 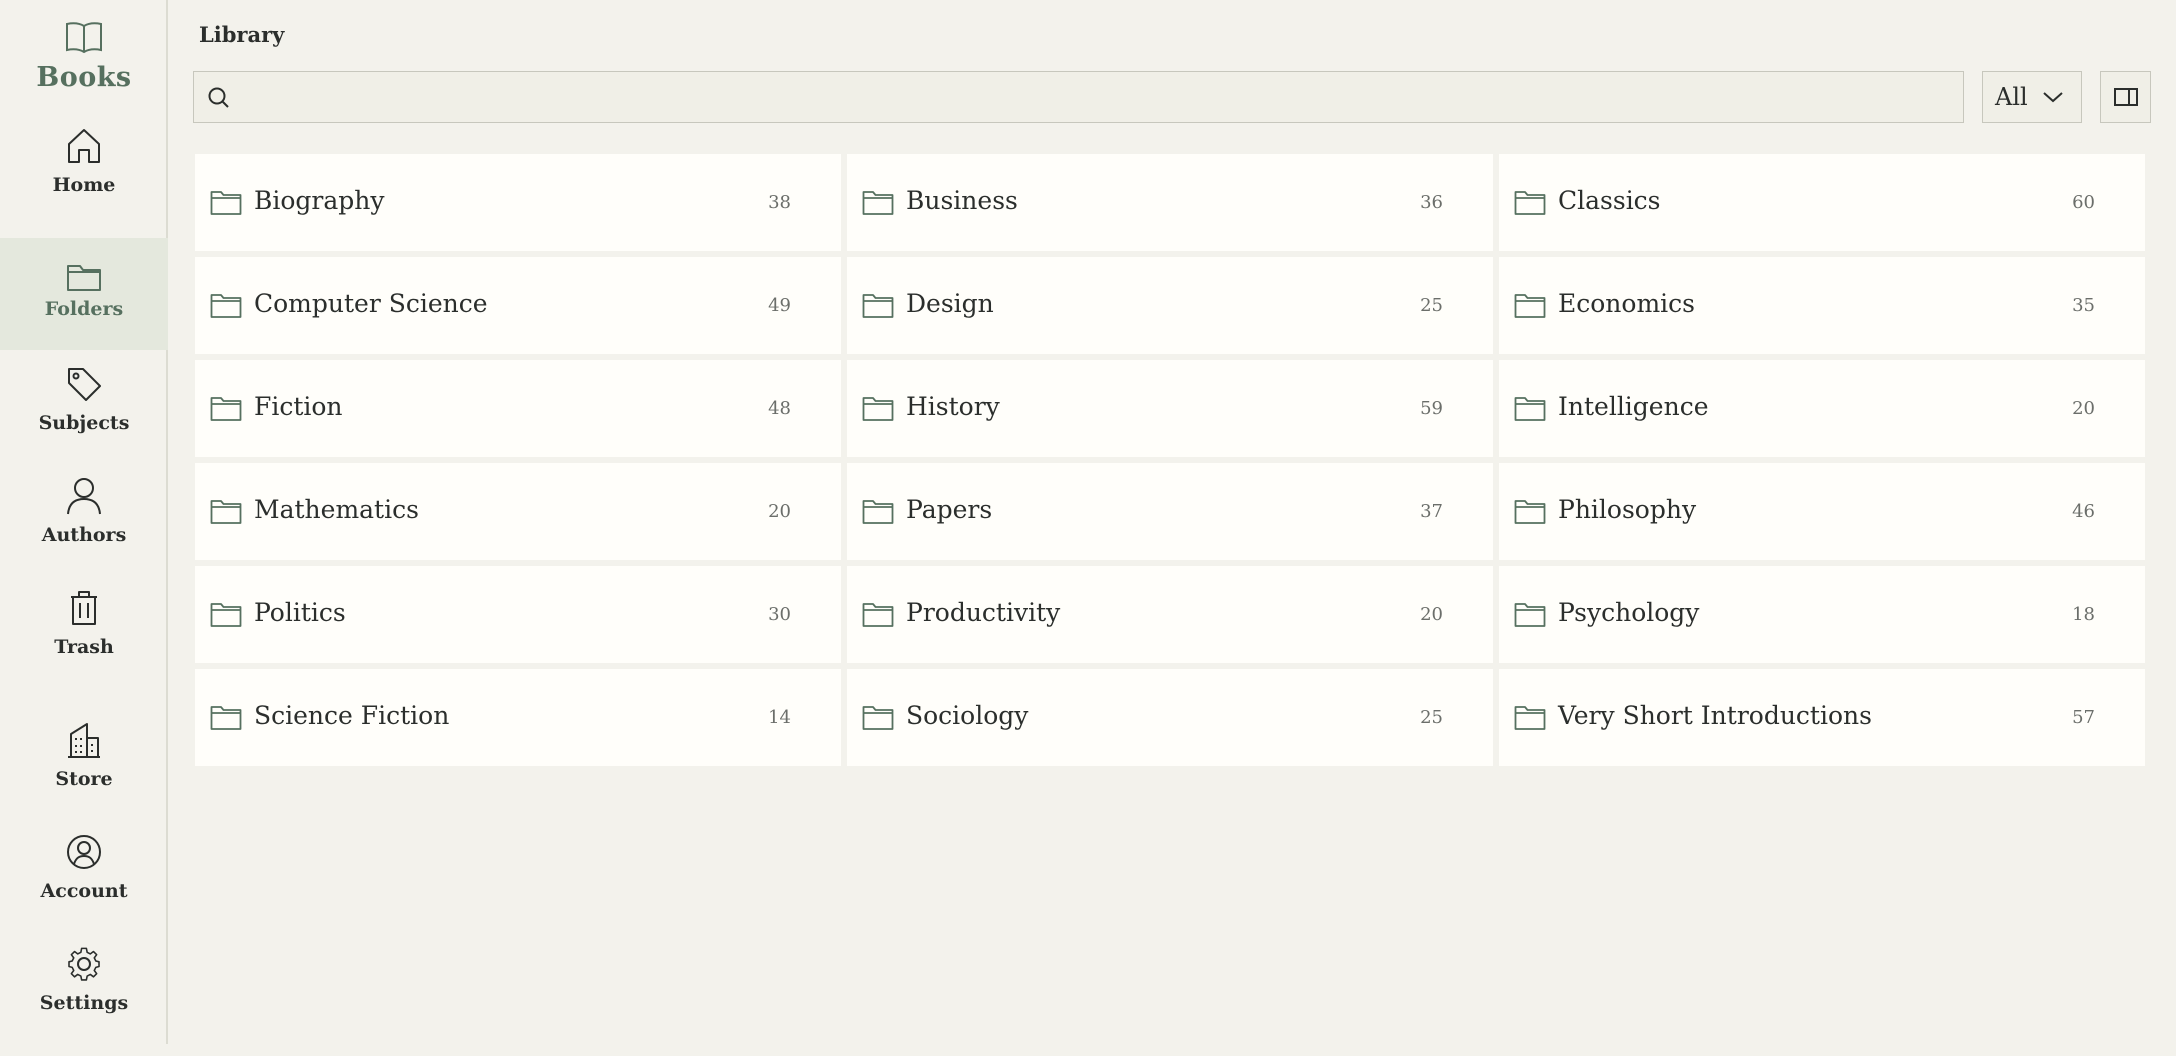 What do you see at coordinates (84, 309) in the screenshot?
I see `nav-folders-label: Folders` at bounding box center [84, 309].